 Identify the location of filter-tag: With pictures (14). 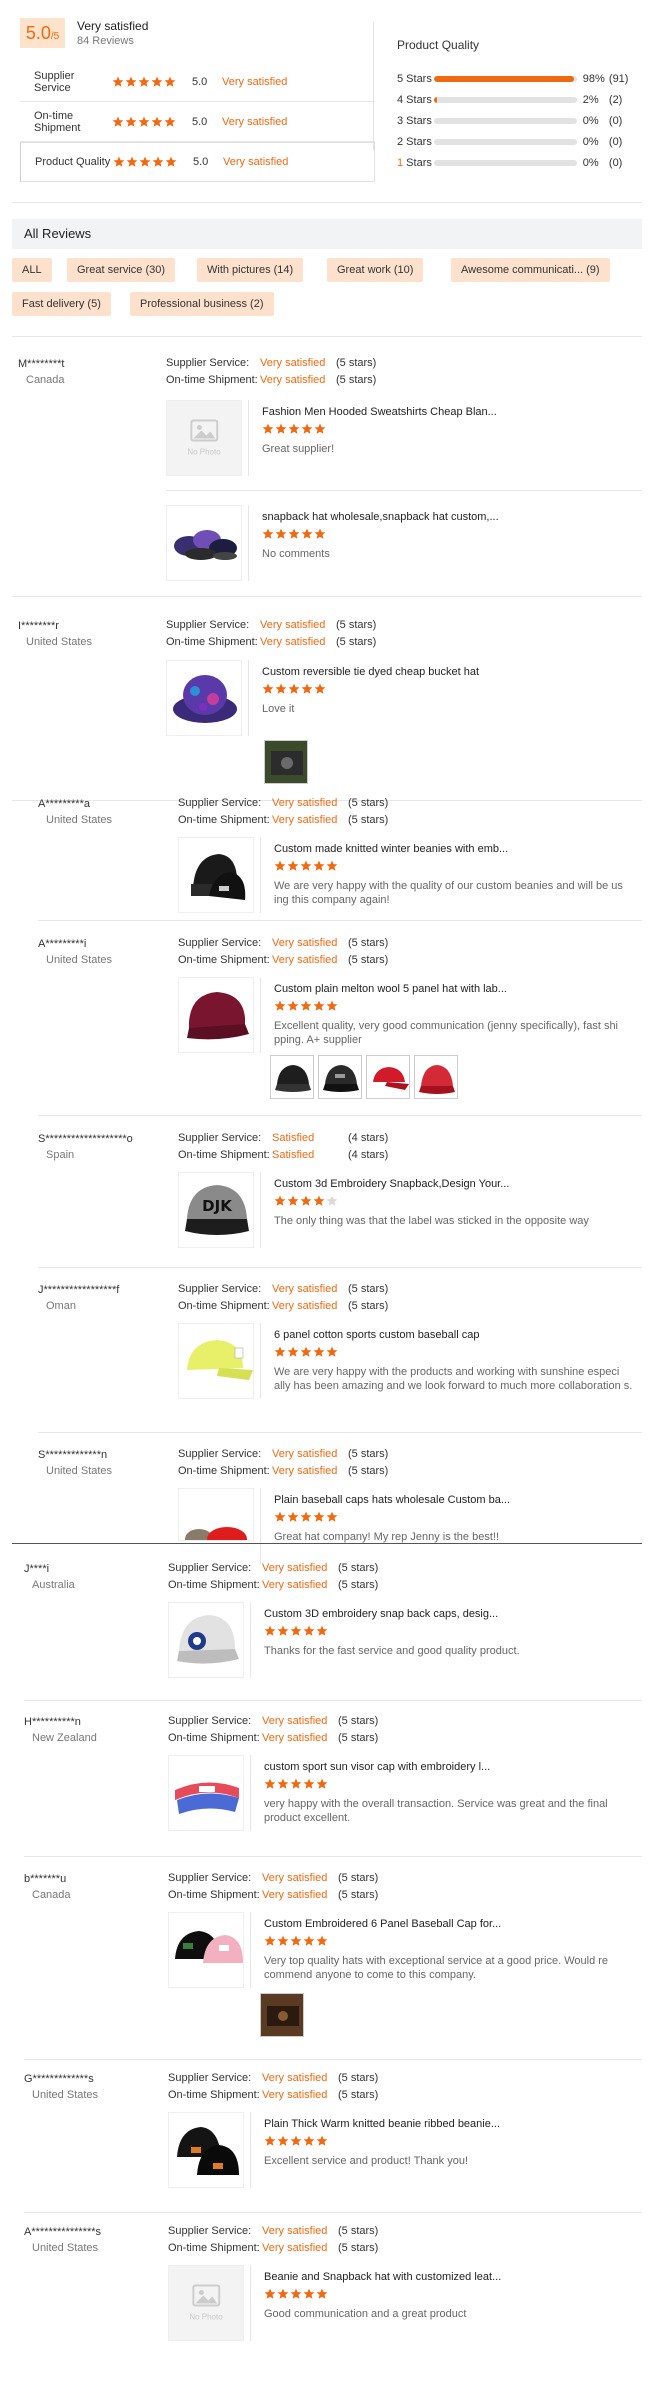
(250, 270).